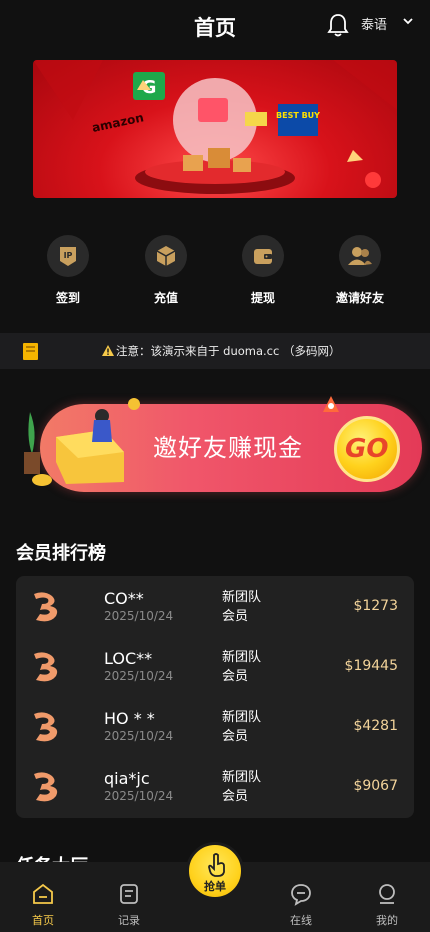  What do you see at coordinates (371, 666) in the screenshot?
I see `member-amount: $19445` at bounding box center [371, 666].